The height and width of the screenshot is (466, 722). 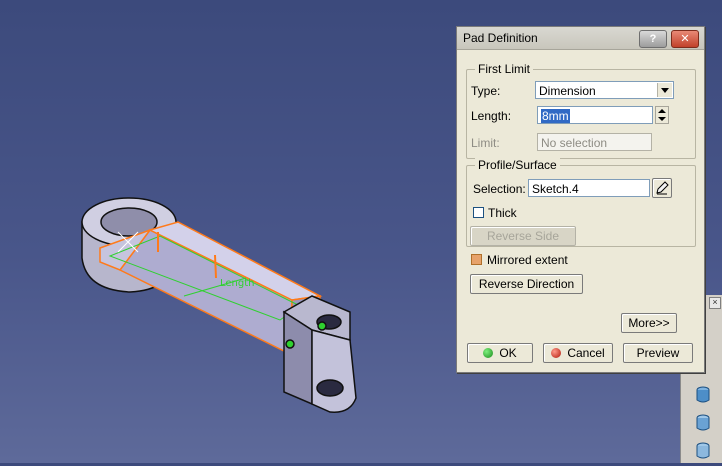 What do you see at coordinates (500, 38) in the screenshot?
I see `dialog-title: Pad Definition` at bounding box center [500, 38].